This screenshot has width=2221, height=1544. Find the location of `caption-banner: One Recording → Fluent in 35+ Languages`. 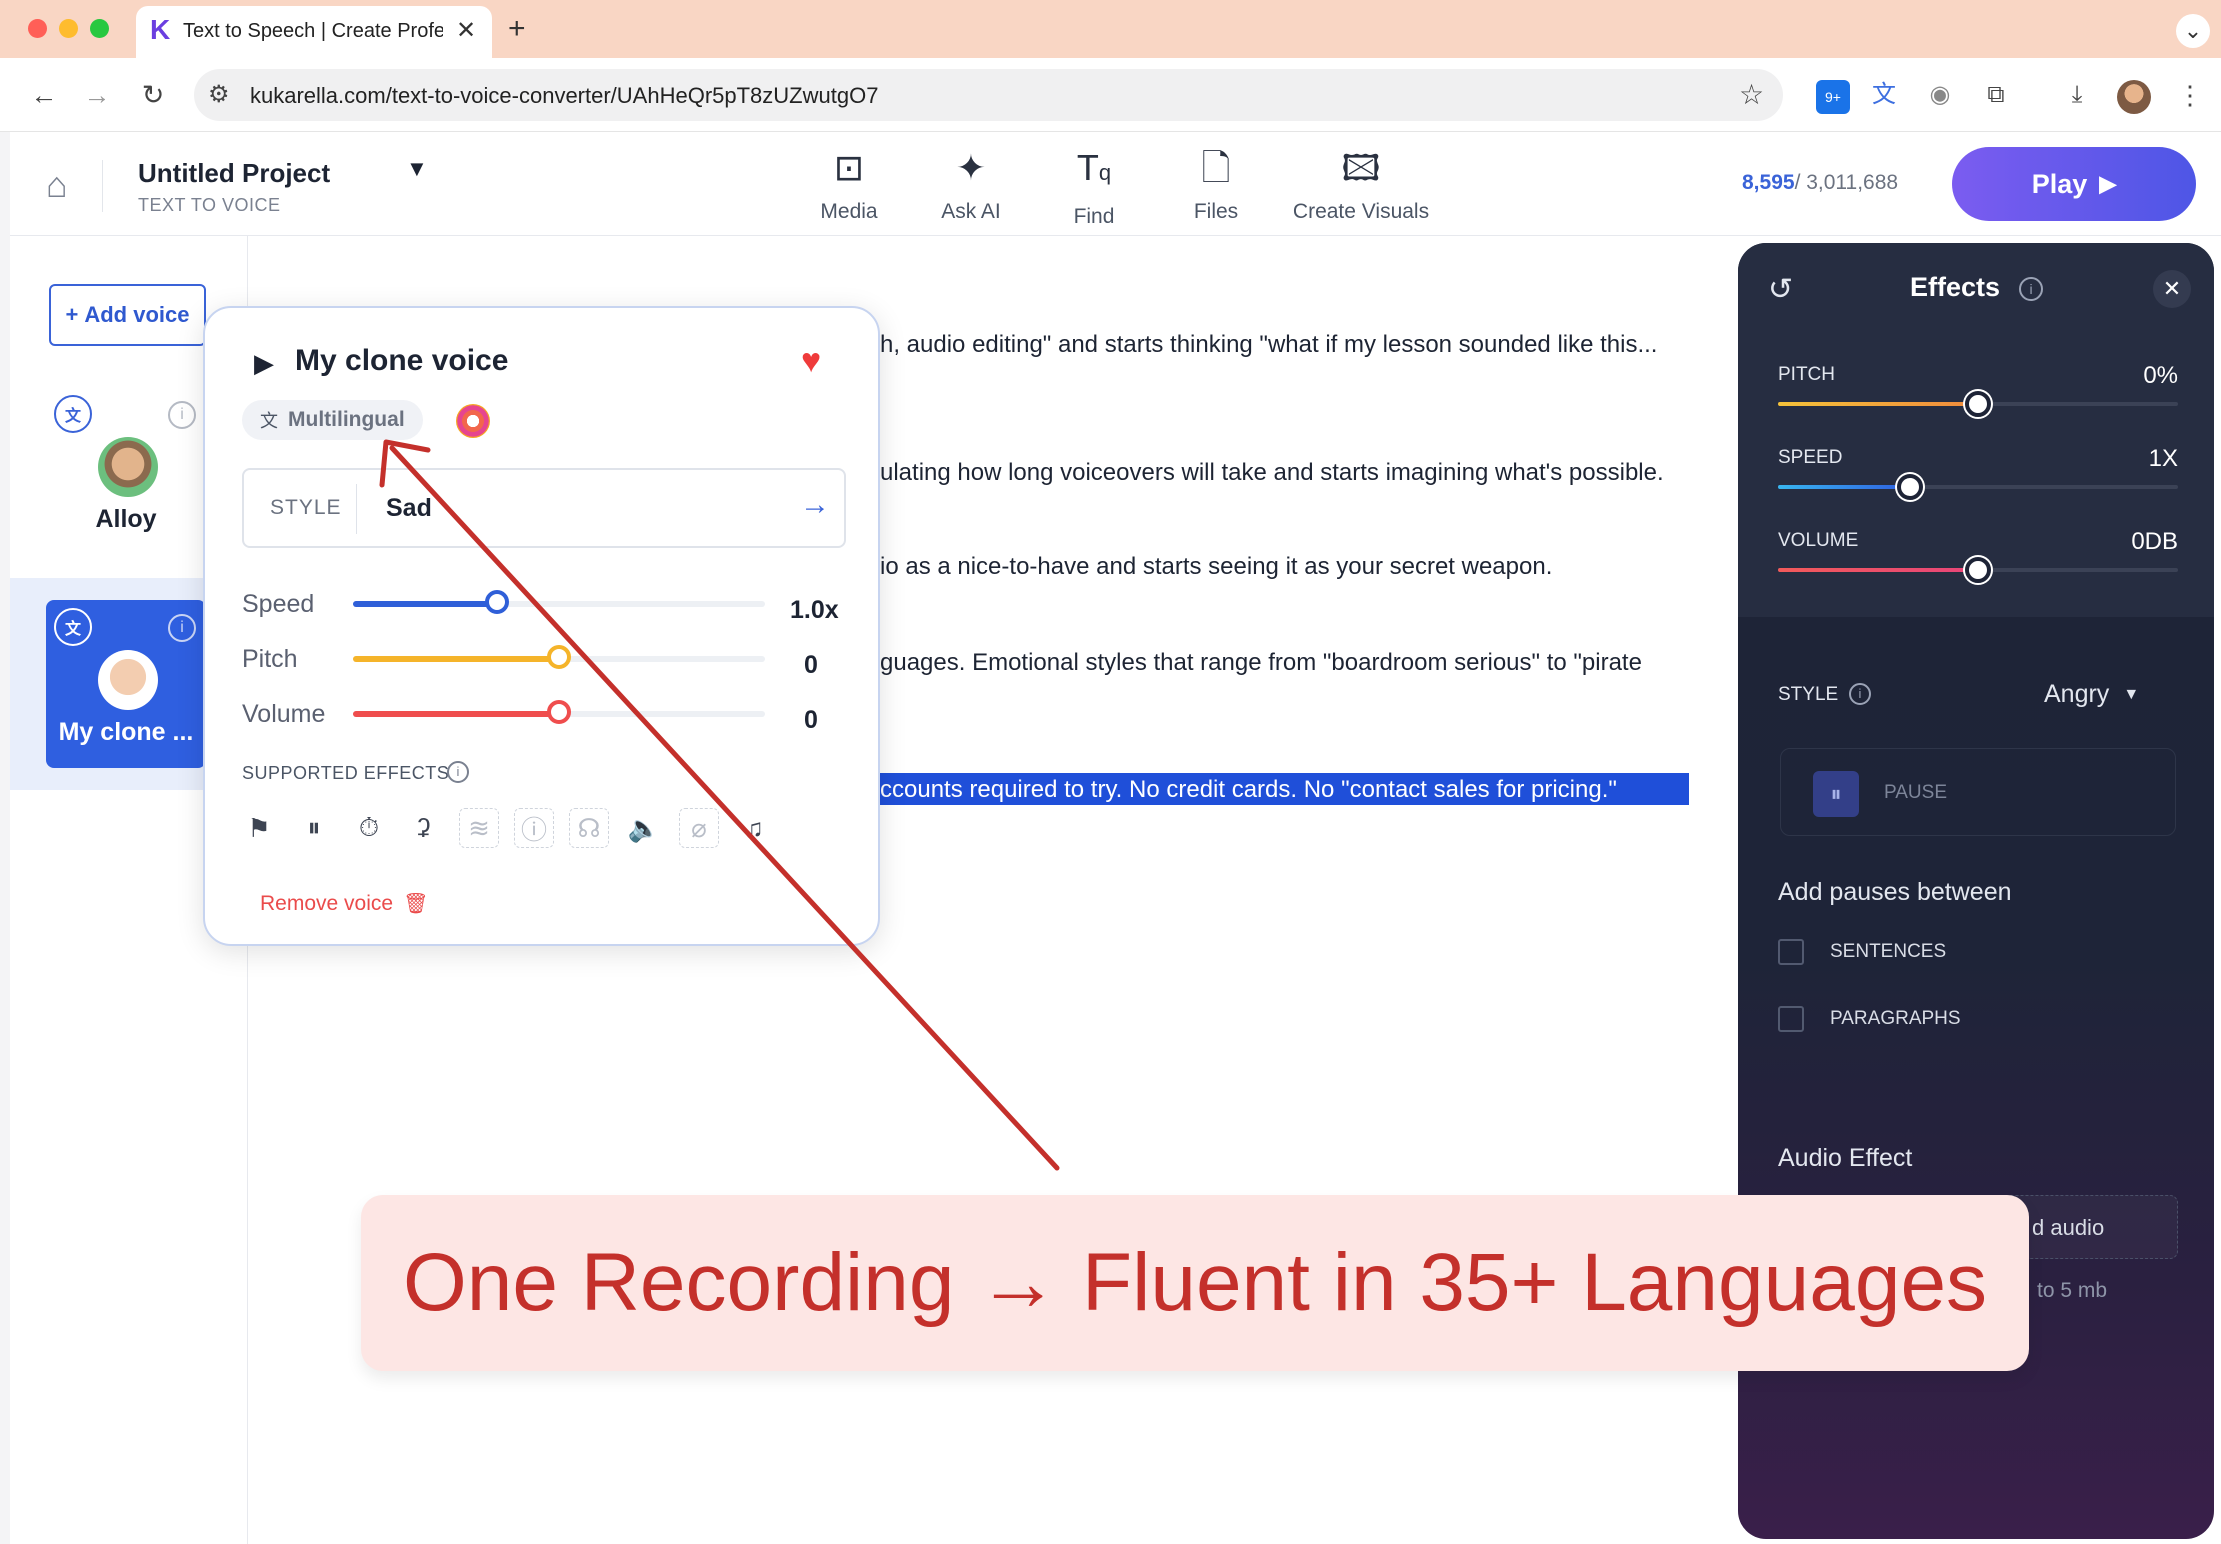

caption-banner: One Recording → Fluent in 35+ Languages is located at coordinates (1195, 1283).